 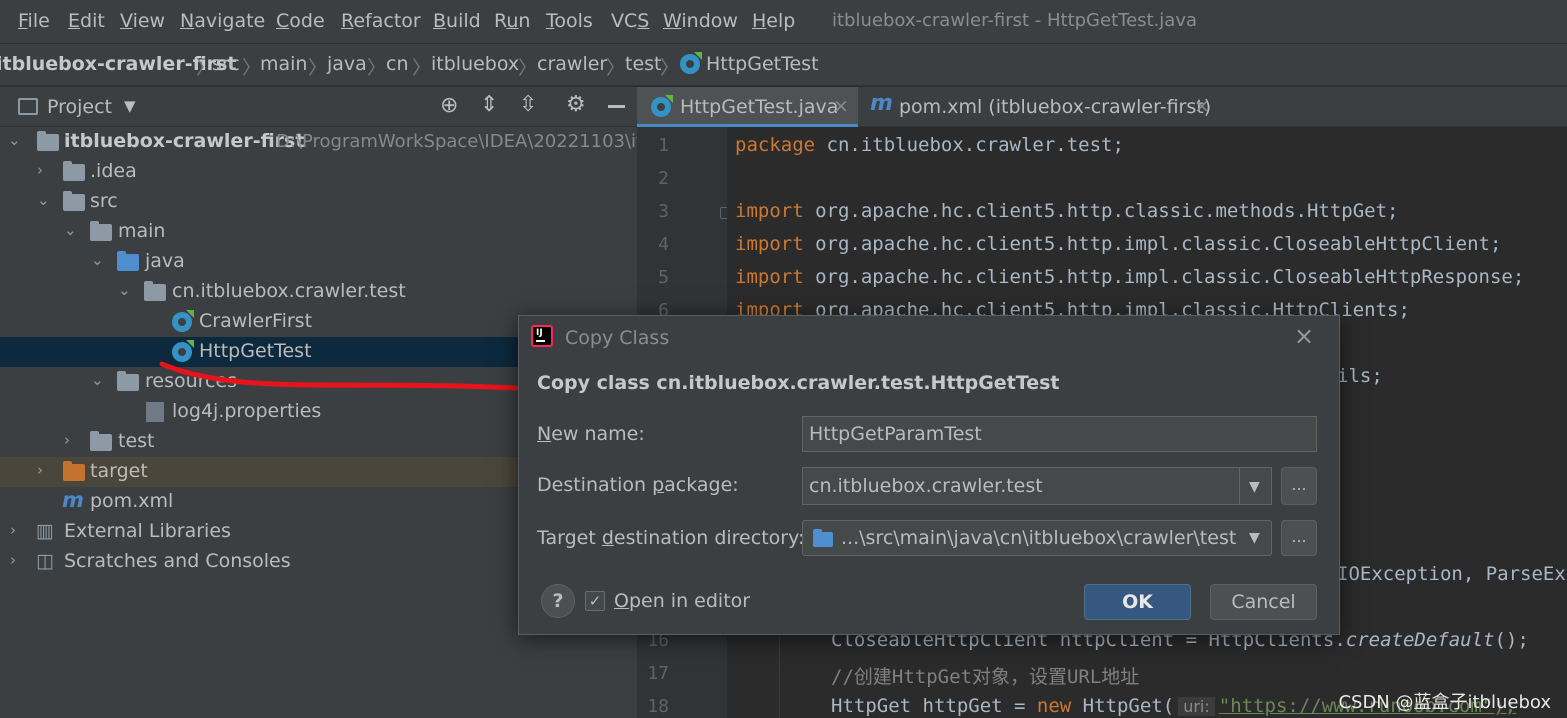 I want to click on new-name-label: New name:, so click(x=591, y=434).